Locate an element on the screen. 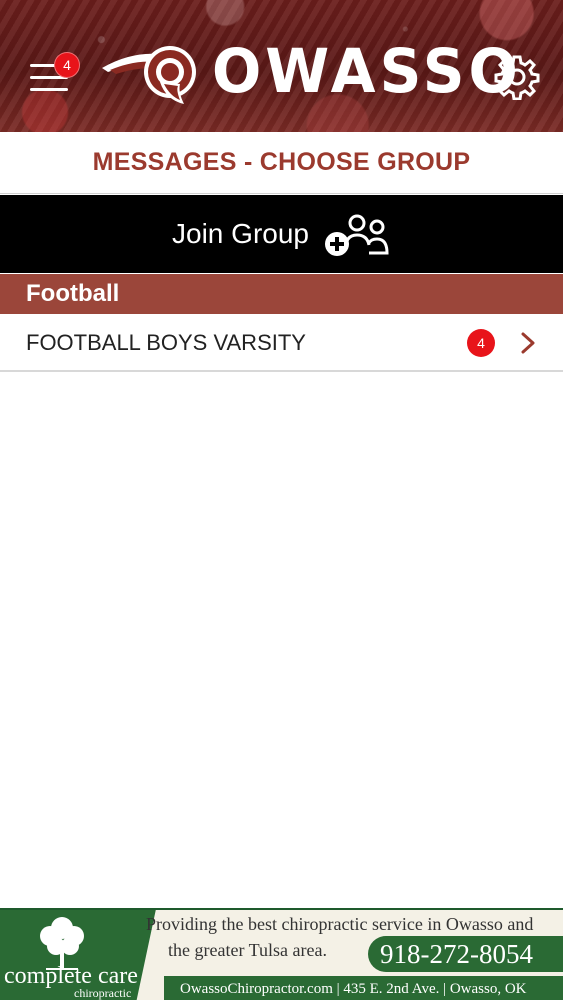  gear-icon is located at coordinates (517, 77).